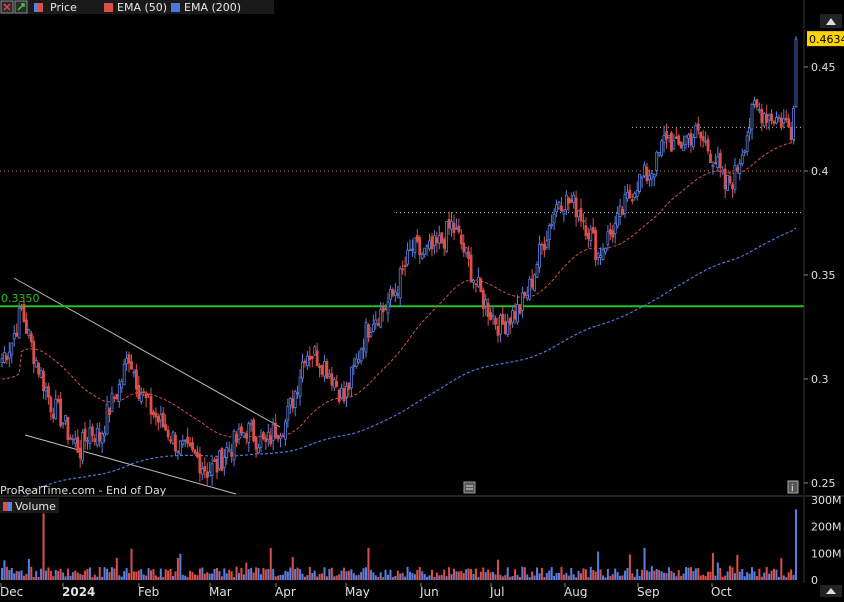  I want to click on price-label: Price, so click(63, 7).